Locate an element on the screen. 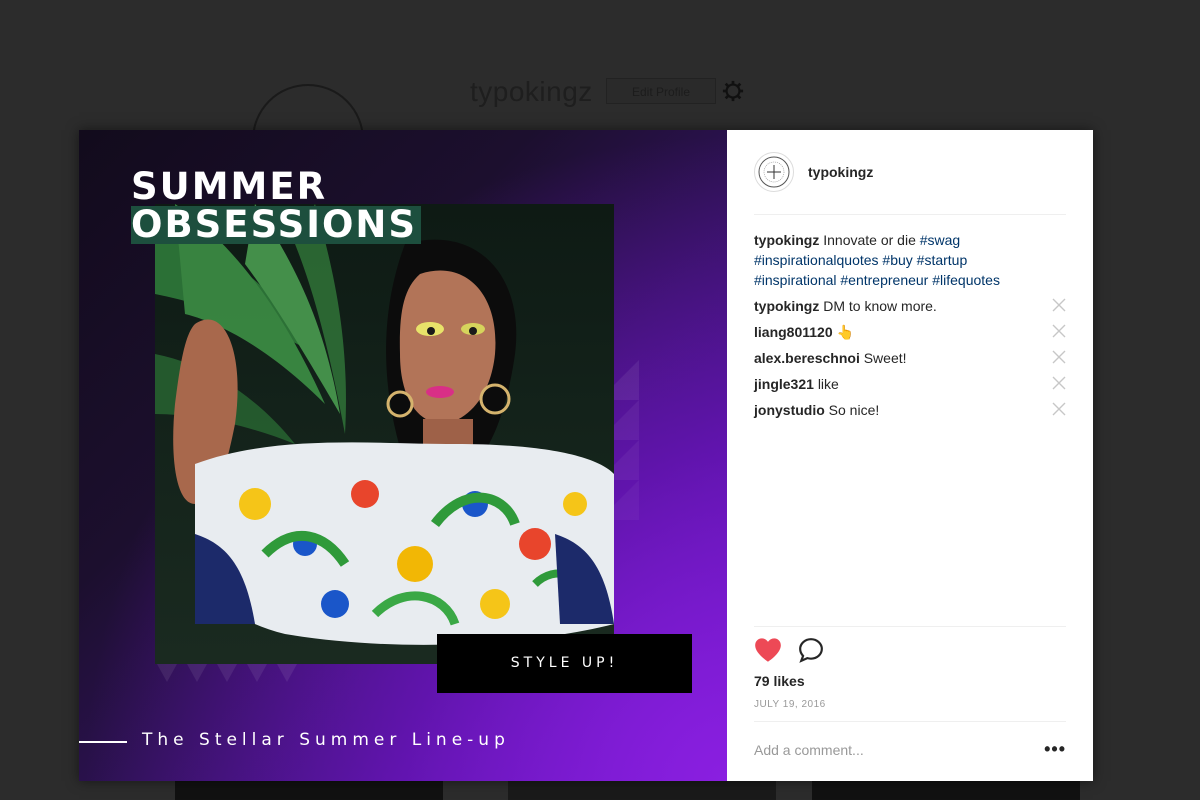 The image size is (1200, 800). comment-username: liang801120 is located at coordinates (793, 332).